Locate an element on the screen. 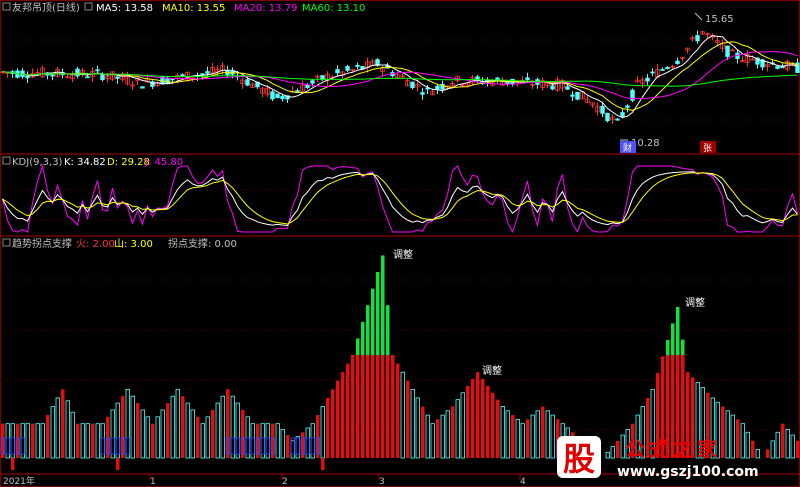 The image size is (800, 487). kdj-lines is located at coordinates (400, 199).